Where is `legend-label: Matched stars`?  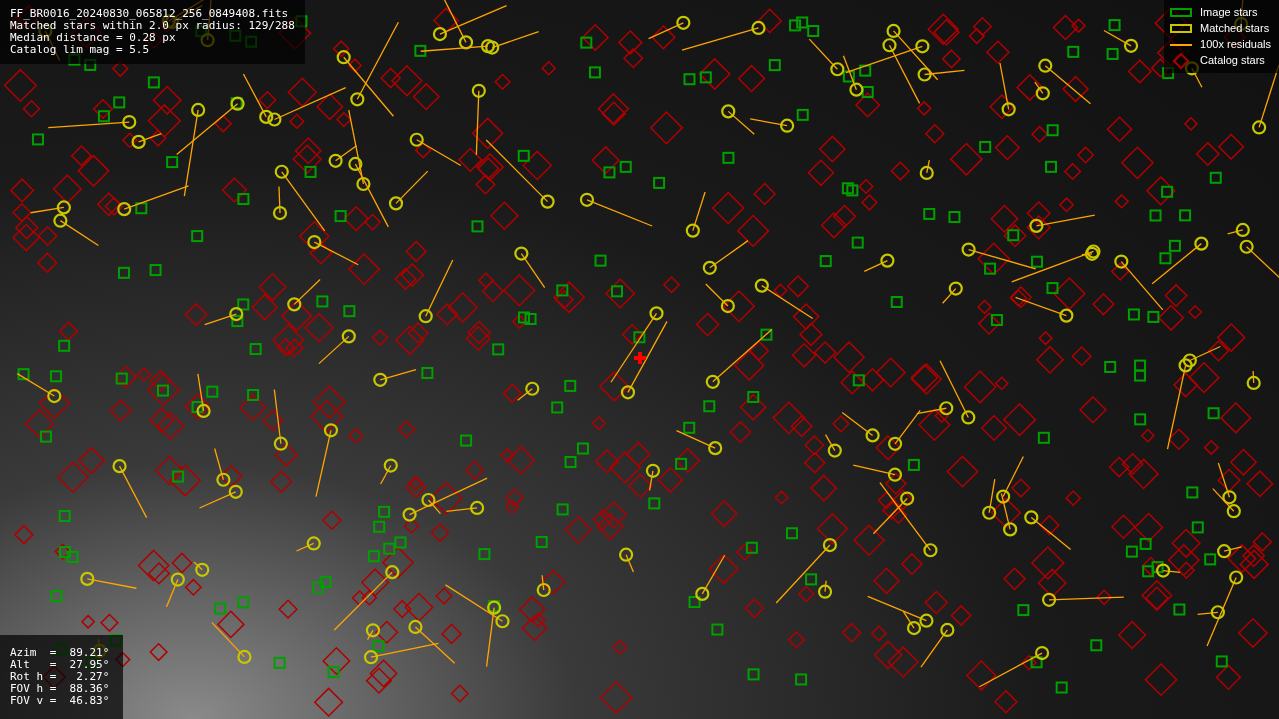 legend-label: Matched stars is located at coordinates (1235, 29).